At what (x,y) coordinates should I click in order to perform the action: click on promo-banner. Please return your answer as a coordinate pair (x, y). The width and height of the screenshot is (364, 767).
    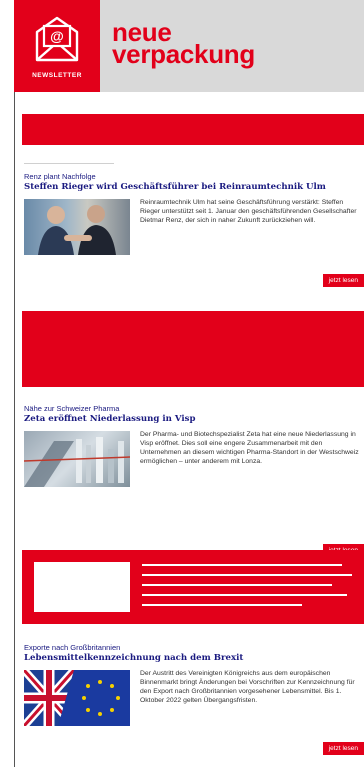
    Looking at the image, I should click on (193, 587).